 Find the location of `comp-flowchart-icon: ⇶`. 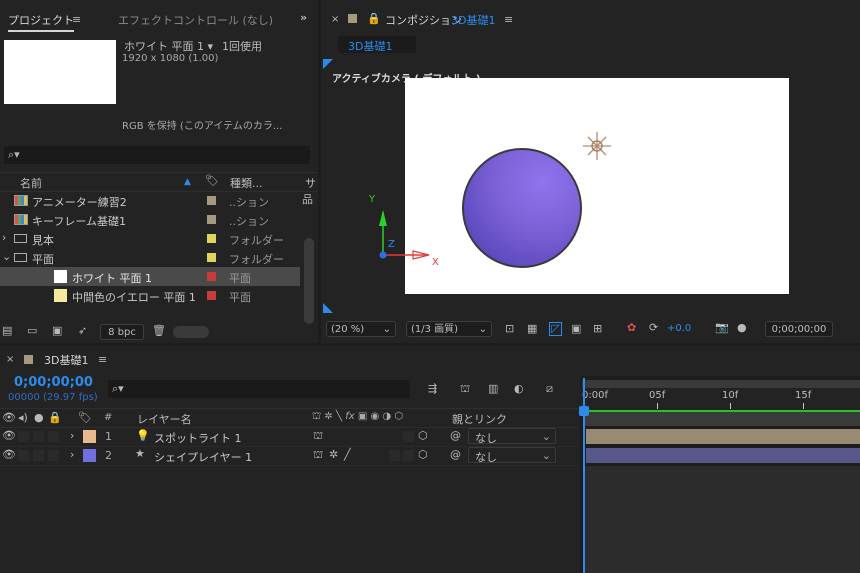

comp-flowchart-icon: ⇶ is located at coordinates (432, 389).